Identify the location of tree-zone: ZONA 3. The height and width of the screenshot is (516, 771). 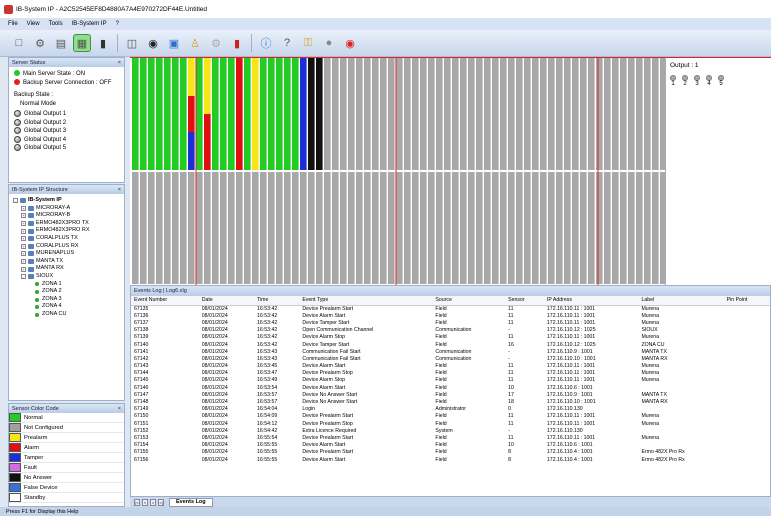
(66, 300).